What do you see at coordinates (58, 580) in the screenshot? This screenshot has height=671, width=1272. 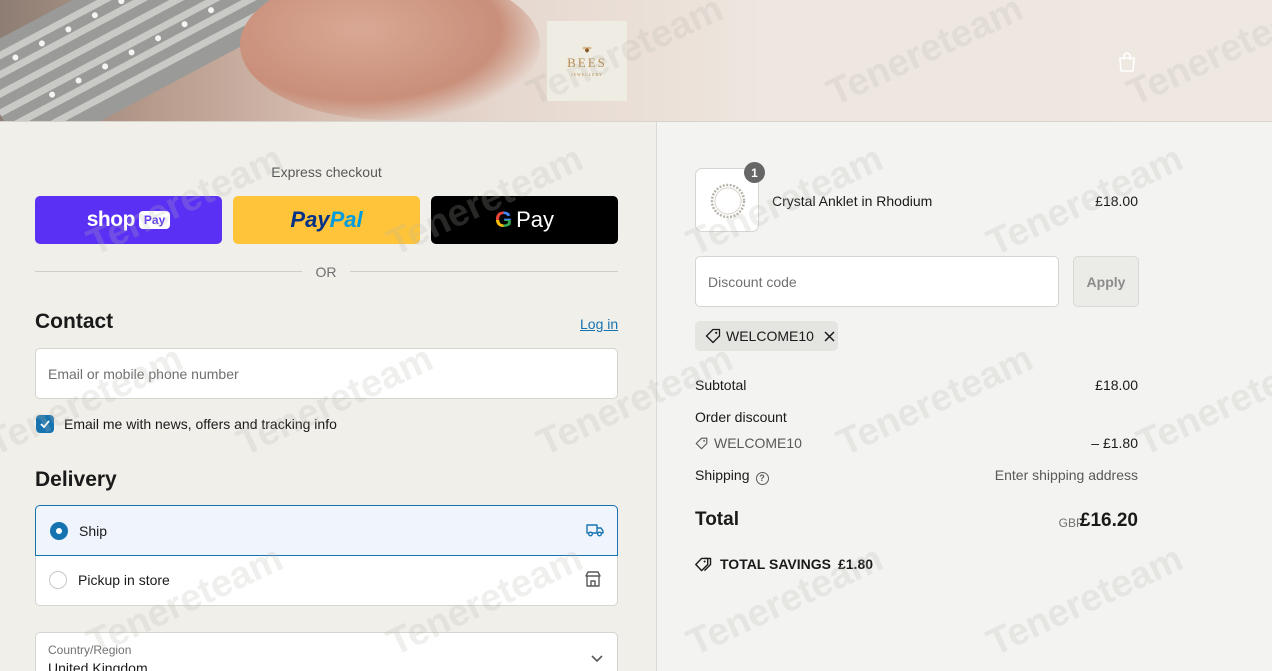 I see `pickup-radio` at bounding box center [58, 580].